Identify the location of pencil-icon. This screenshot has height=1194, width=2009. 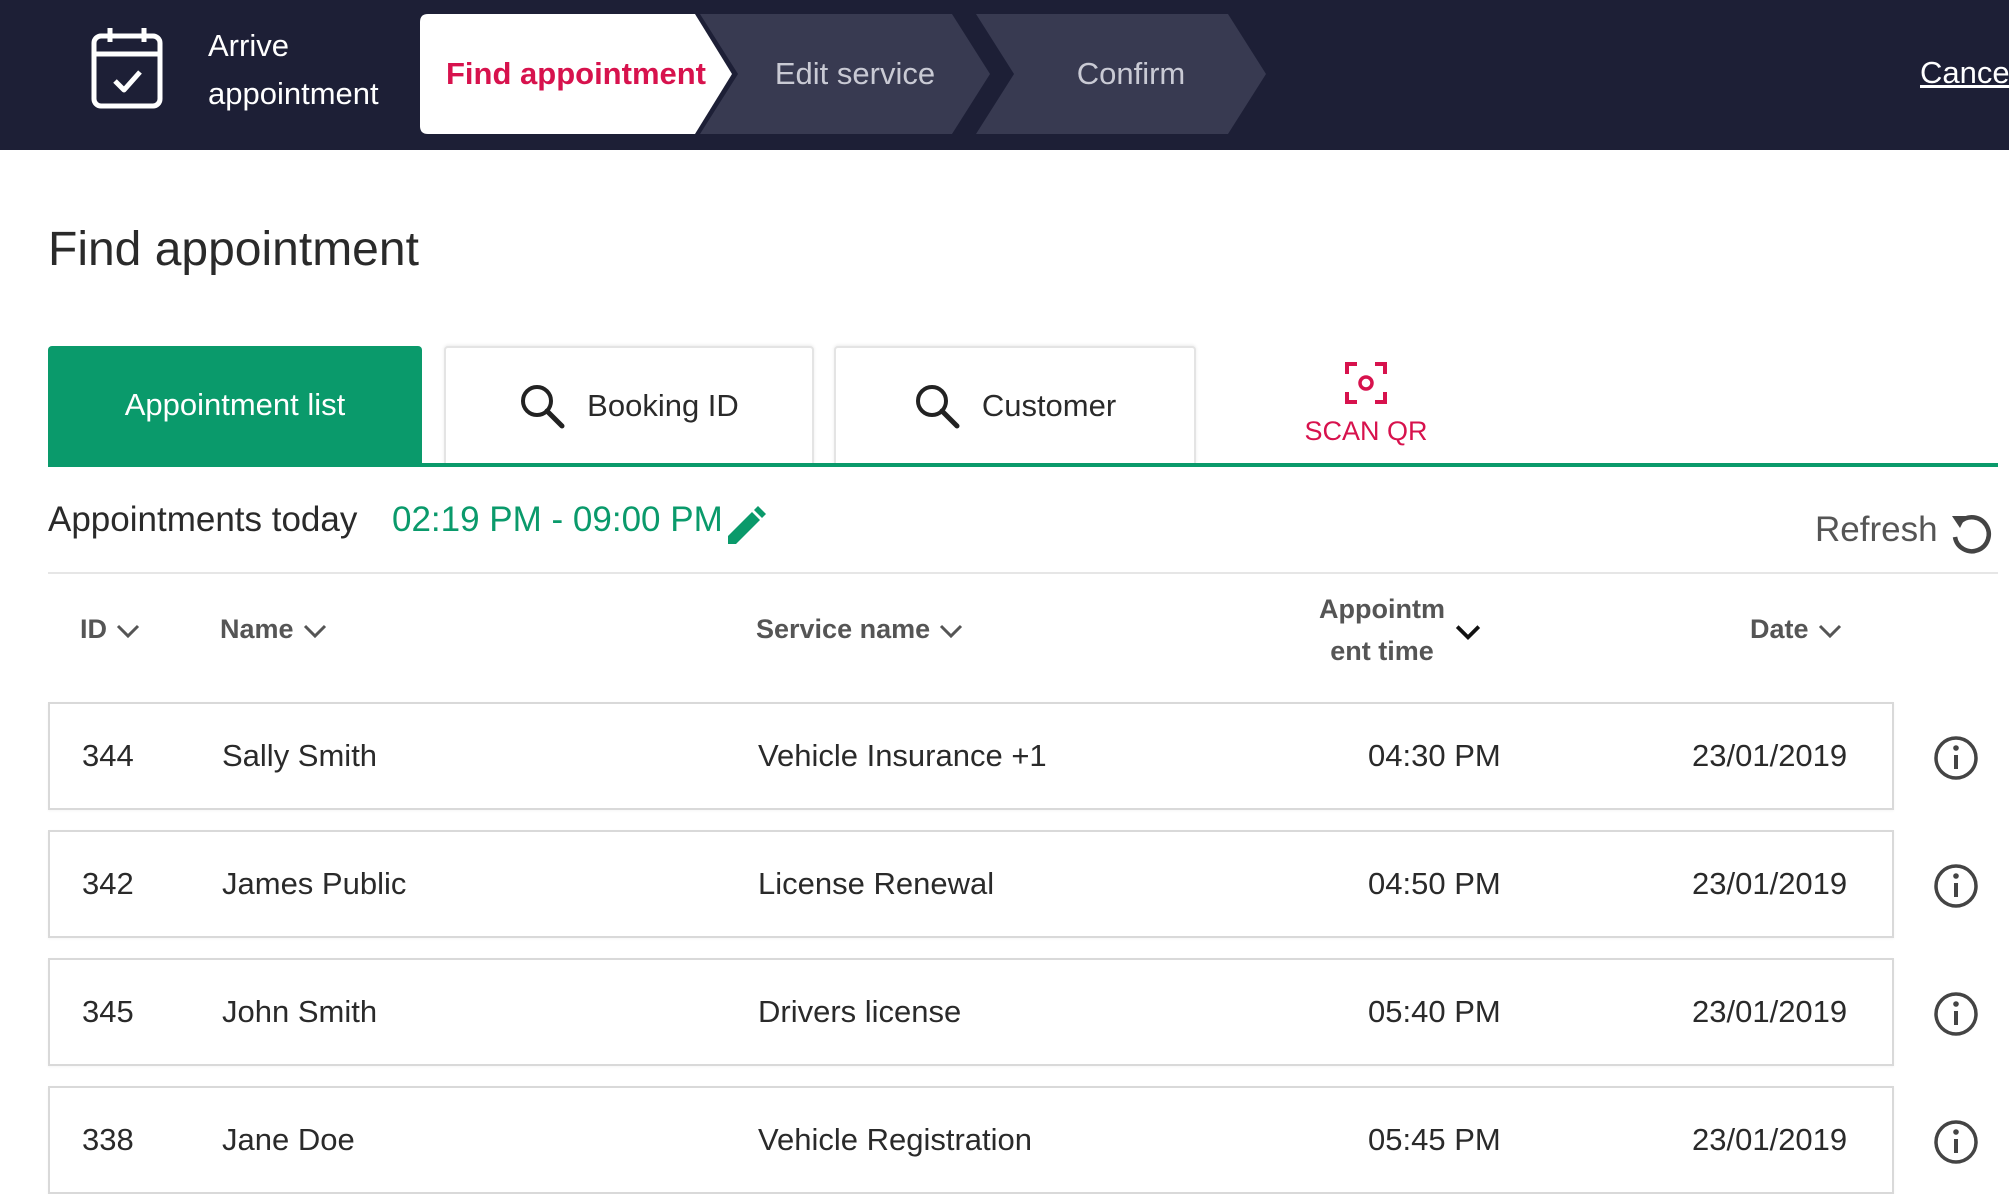
(745, 527).